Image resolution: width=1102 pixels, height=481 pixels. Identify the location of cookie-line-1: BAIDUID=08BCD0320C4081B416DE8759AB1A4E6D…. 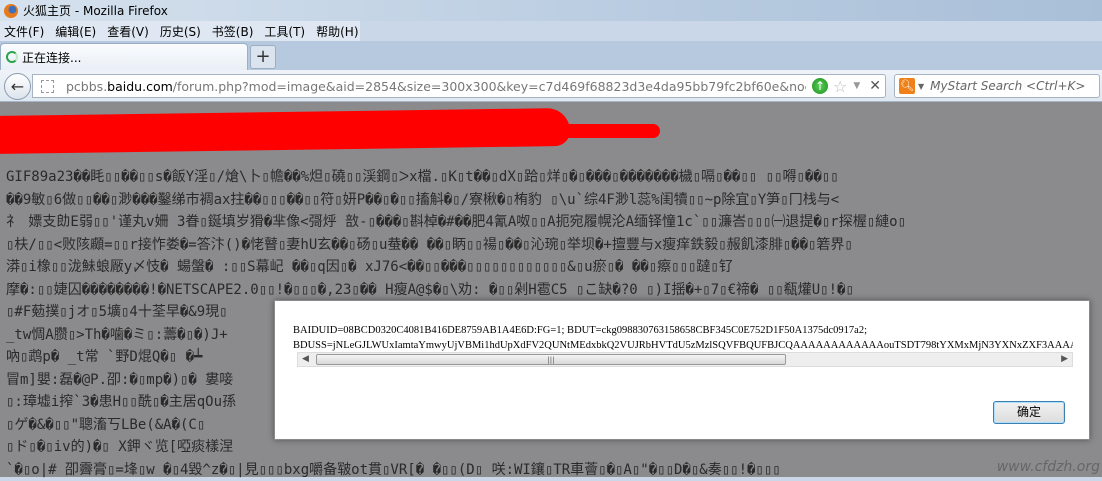
(683, 330).